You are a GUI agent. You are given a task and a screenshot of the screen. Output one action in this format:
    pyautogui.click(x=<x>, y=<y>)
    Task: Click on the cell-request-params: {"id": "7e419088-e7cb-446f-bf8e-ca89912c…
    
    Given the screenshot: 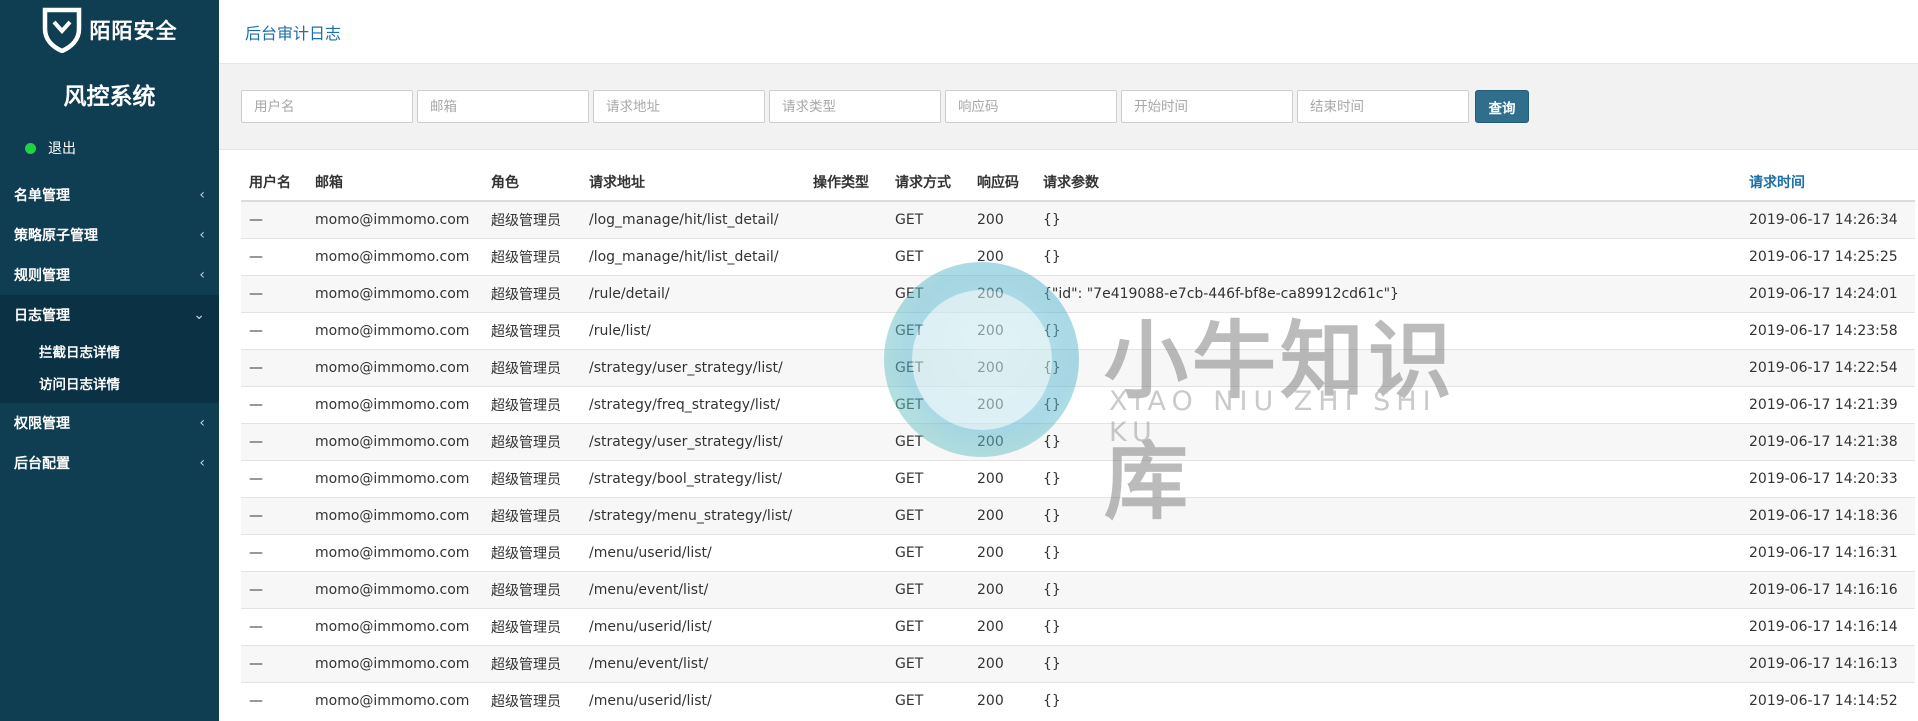 What is the action you would take?
    pyautogui.click(x=1388, y=293)
    